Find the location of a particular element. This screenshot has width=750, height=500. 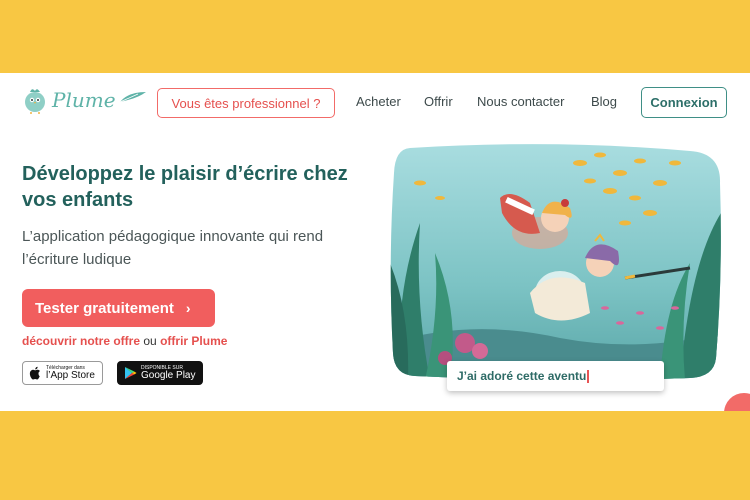

bird-icon is located at coordinates (35, 101).